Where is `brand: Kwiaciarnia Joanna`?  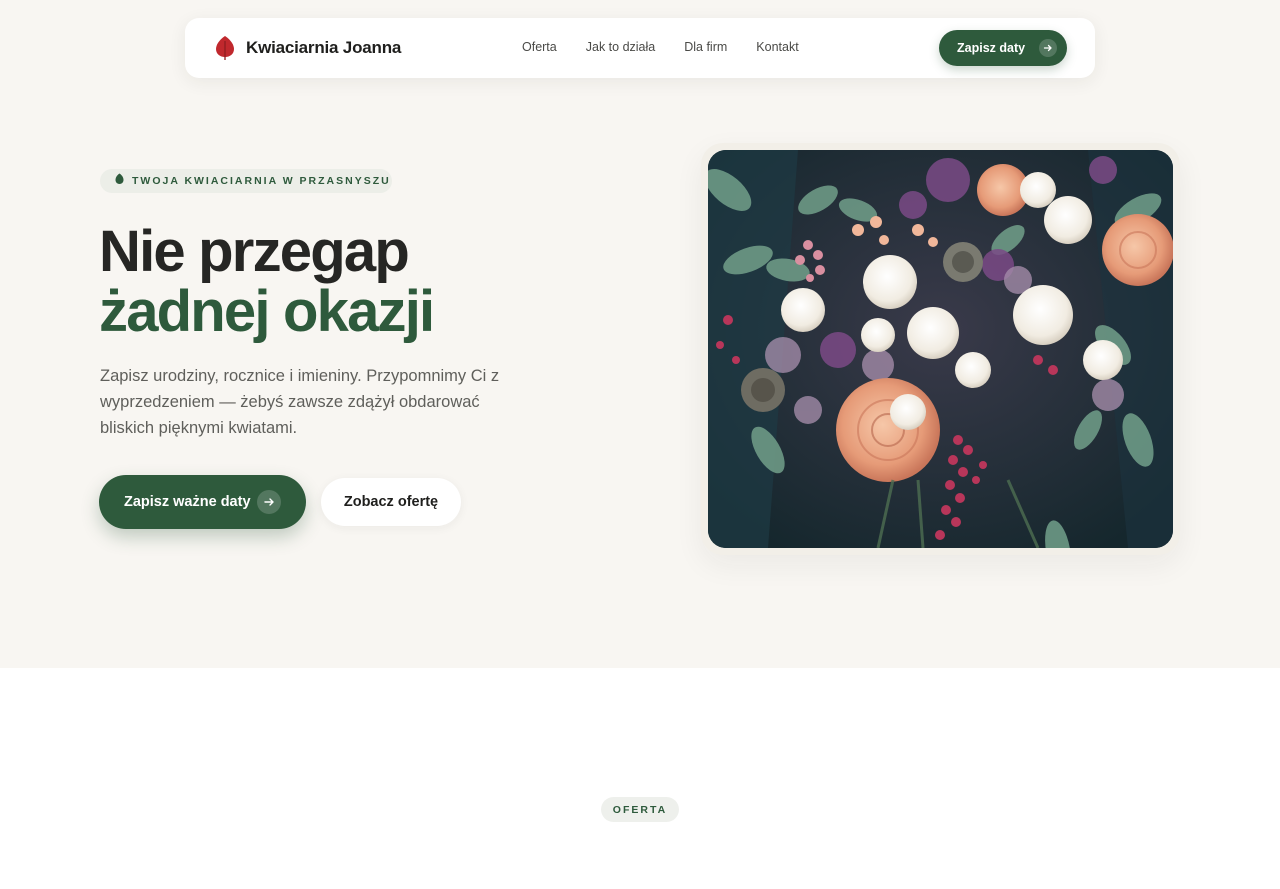 brand: Kwiaciarnia Joanna is located at coordinates (308, 48).